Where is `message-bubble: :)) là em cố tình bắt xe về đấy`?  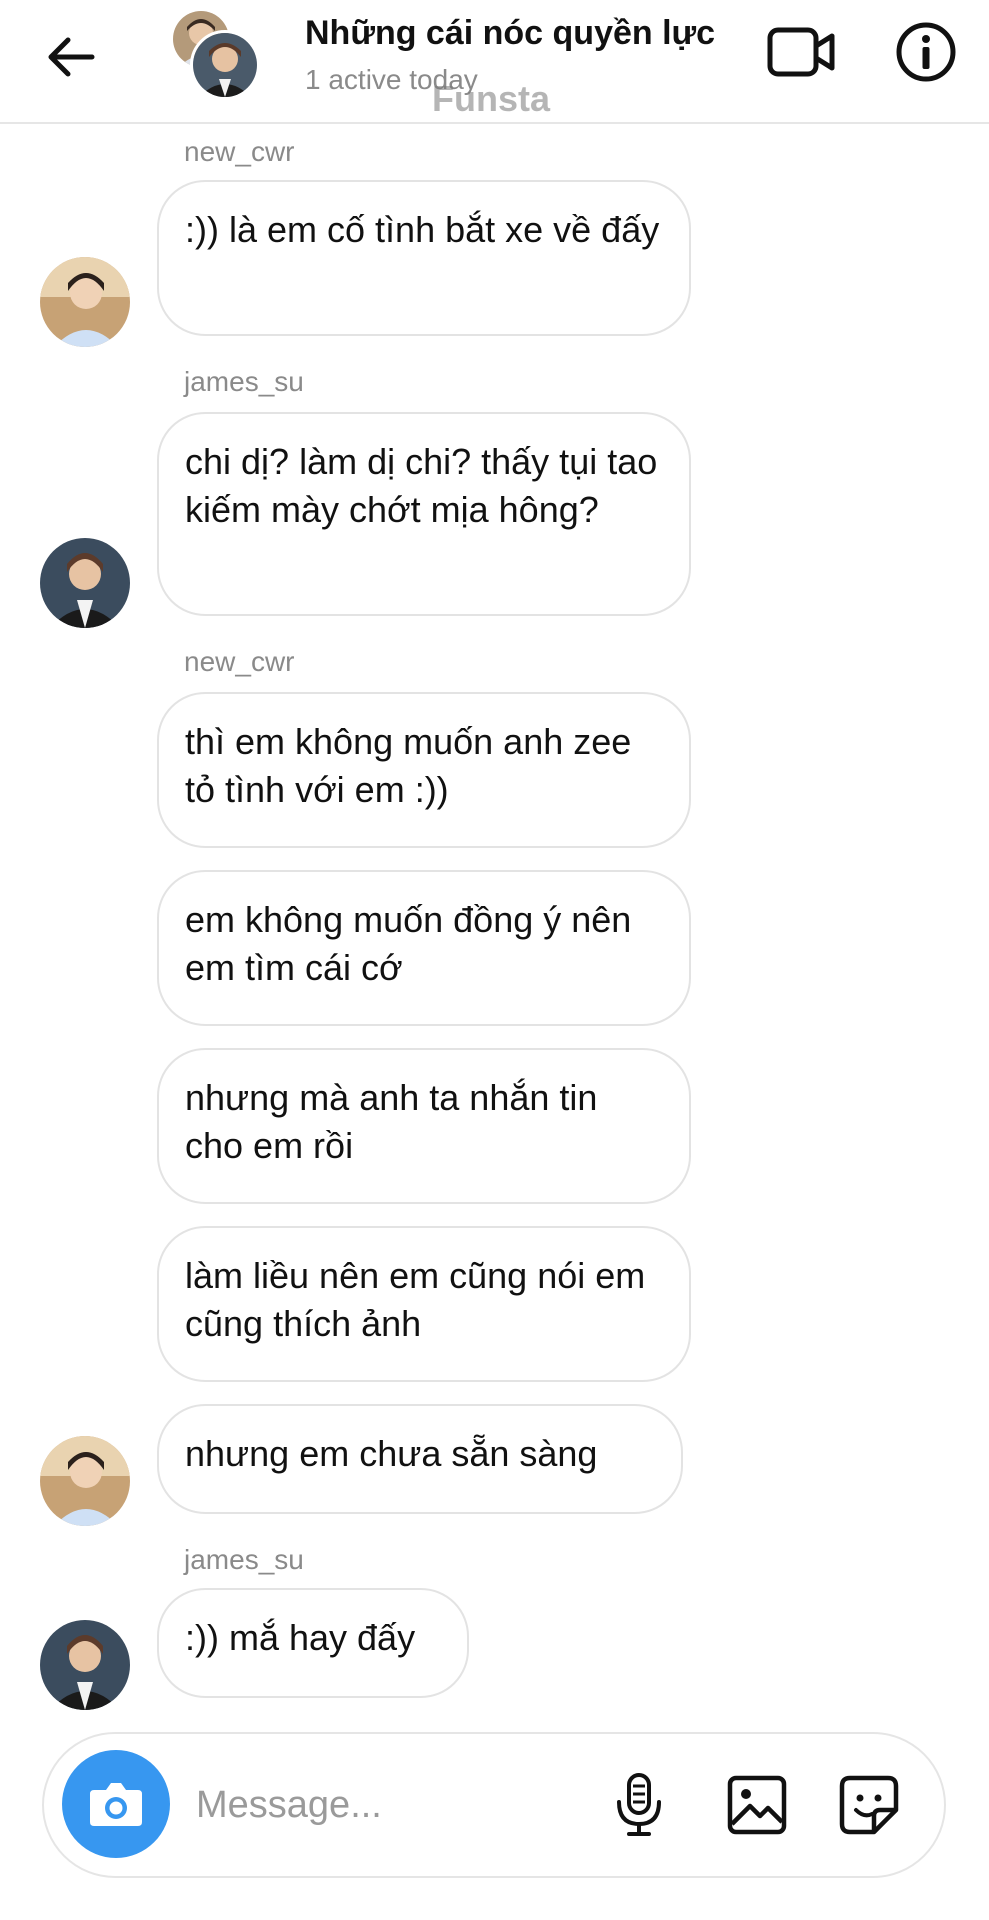 message-bubble: :)) là em cố tình bắt xe về đấy is located at coordinates (424, 258).